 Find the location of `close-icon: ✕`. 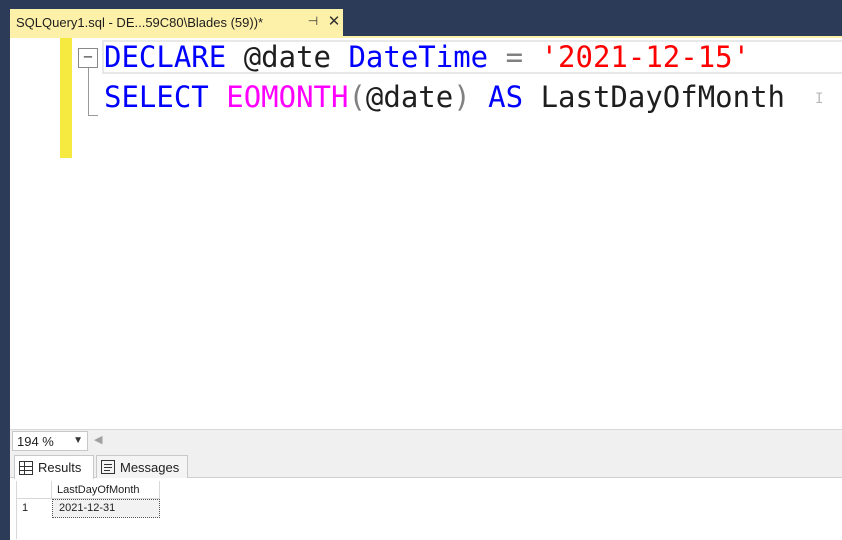

close-icon: ✕ is located at coordinates (334, 22).